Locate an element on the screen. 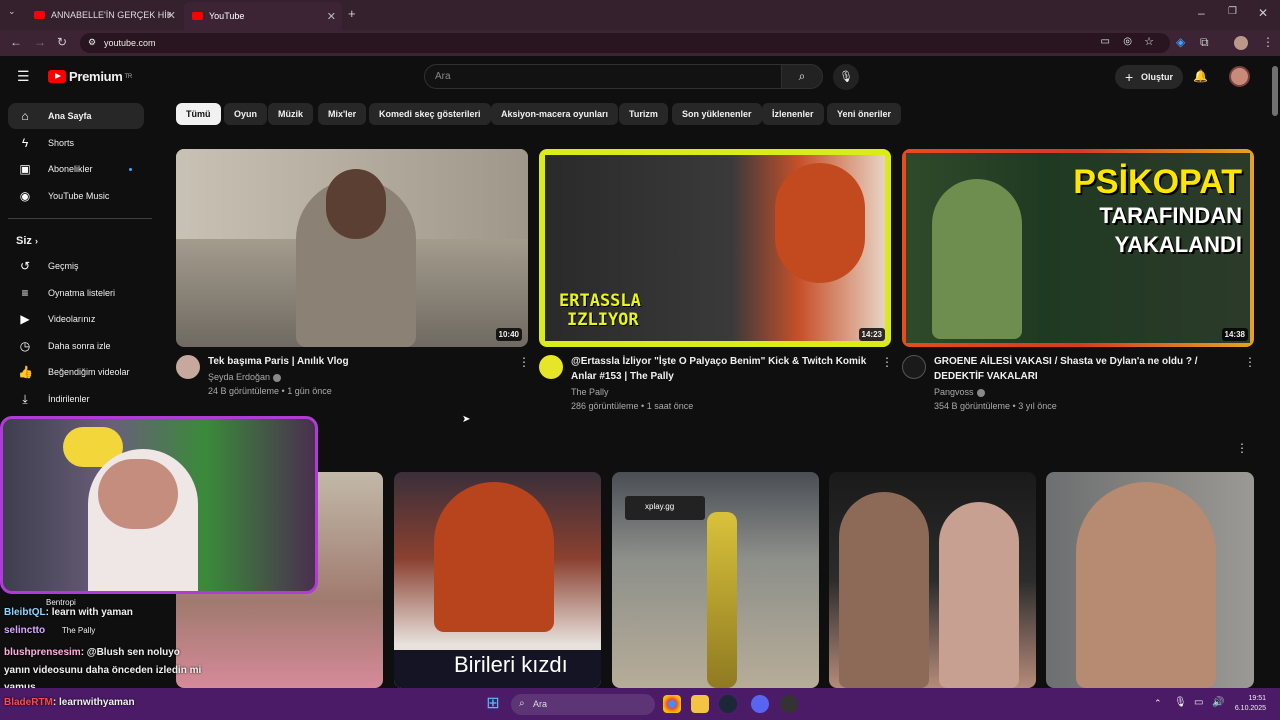 The image size is (1280, 720). chrome-icon is located at coordinates (672, 704).